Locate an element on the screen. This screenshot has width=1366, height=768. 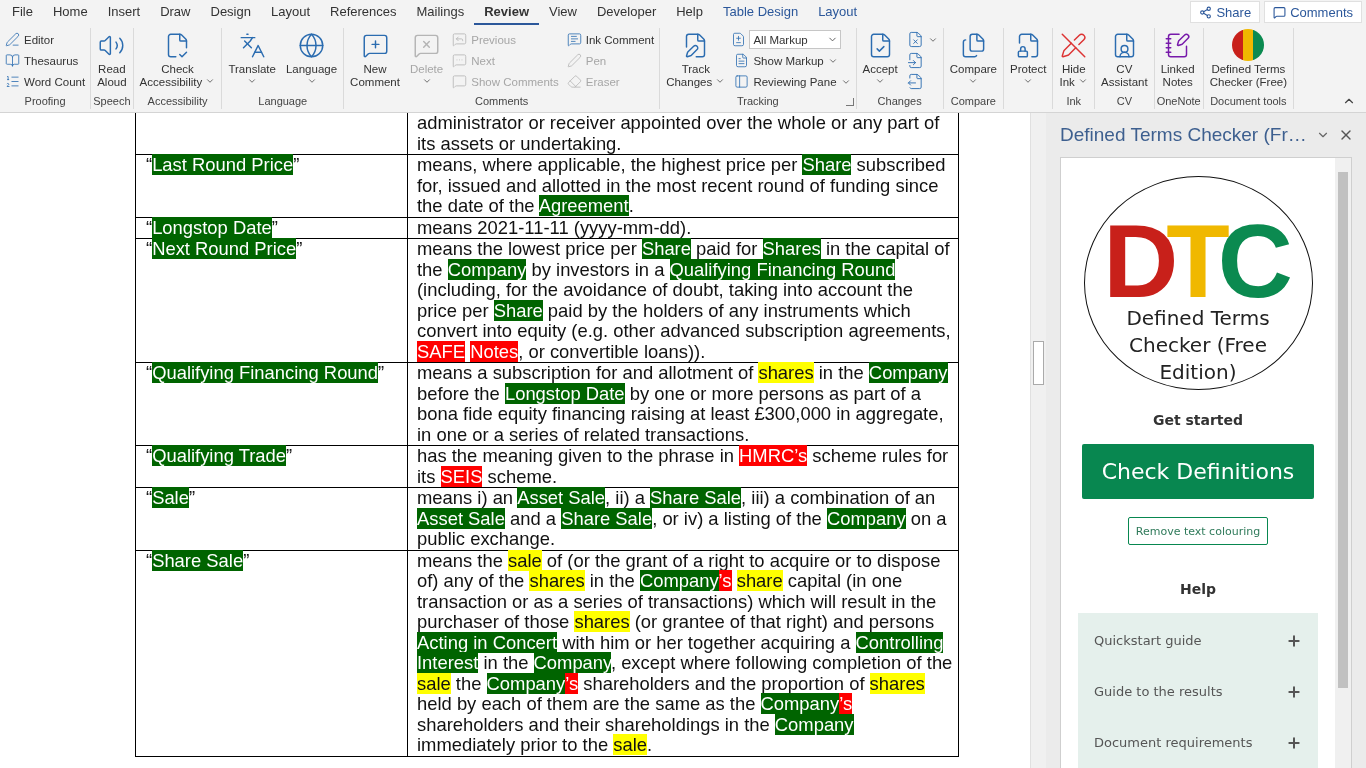
share-button: Share is located at coordinates (1225, 12).